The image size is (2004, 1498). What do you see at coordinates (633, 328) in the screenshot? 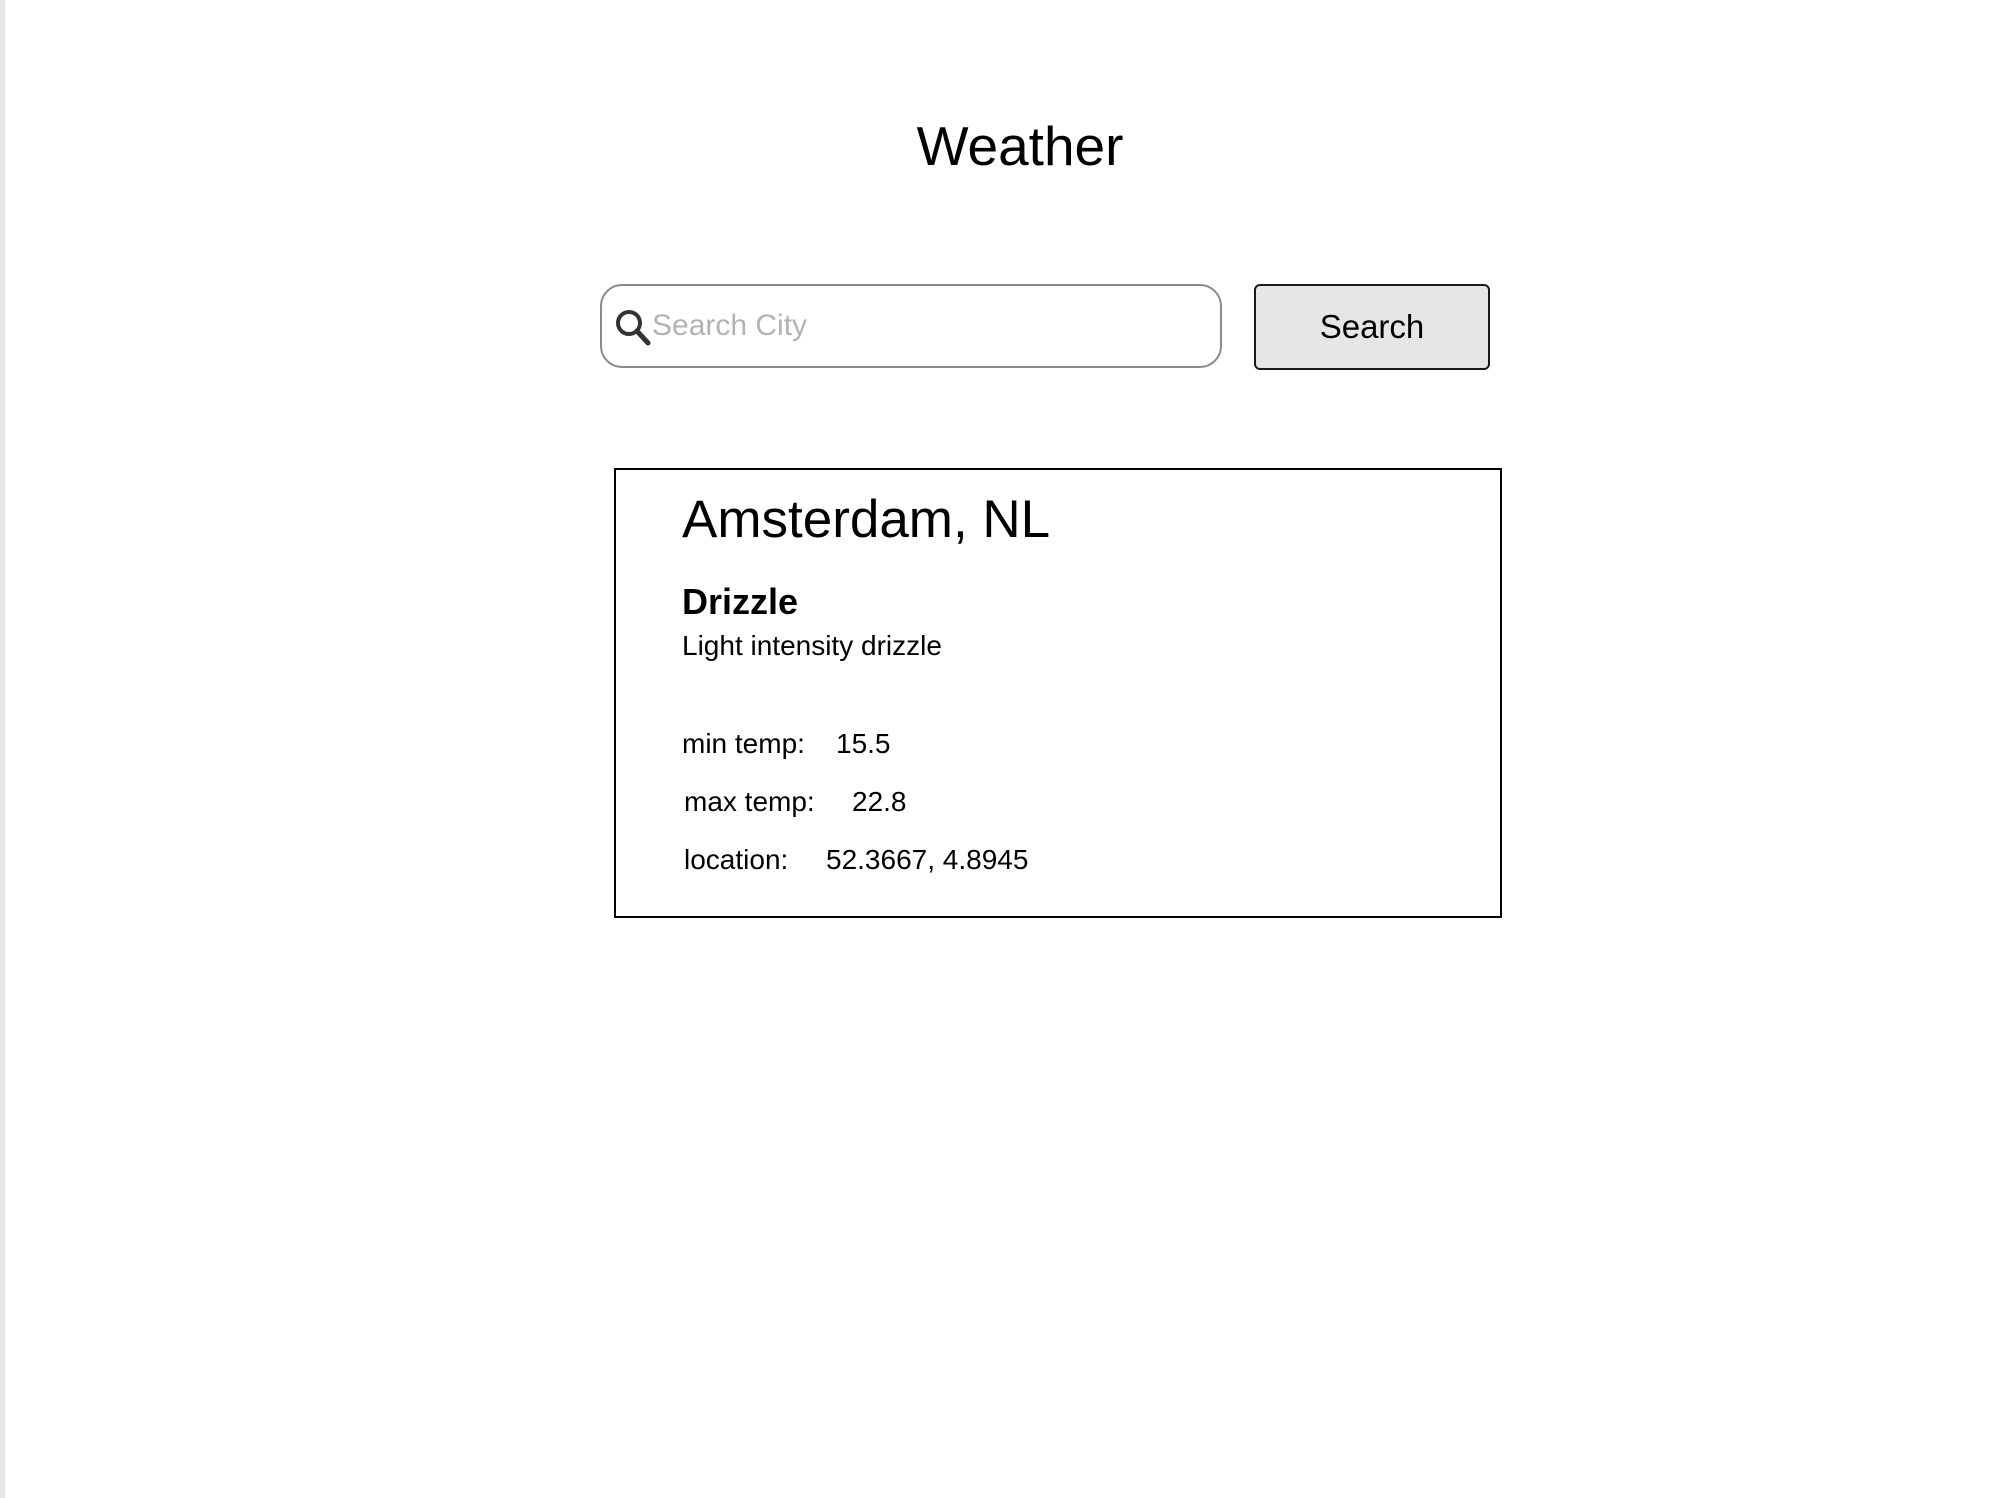
I see `search-icon` at bounding box center [633, 328].